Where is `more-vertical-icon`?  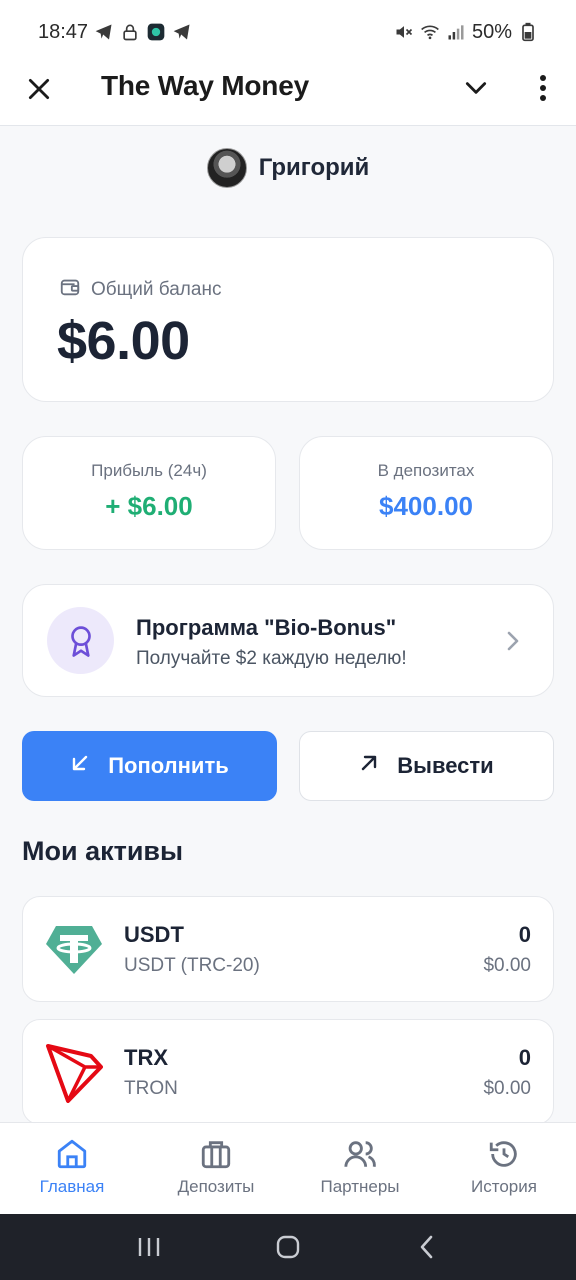 more-vertical-icon is located at coordinates (543, 88).